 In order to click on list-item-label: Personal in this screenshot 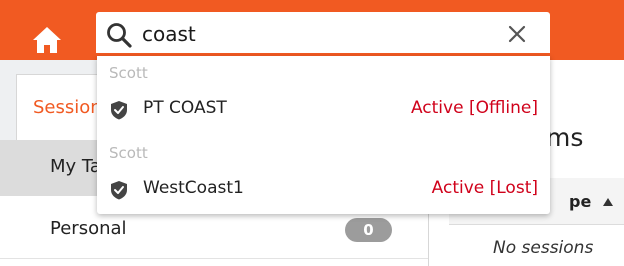, I will do `click(88, 228)`.